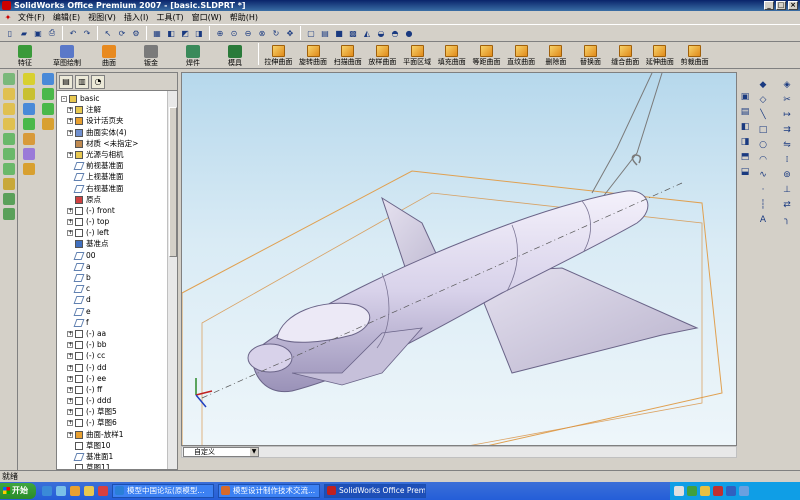 Image resolution: width=800 pixels, height=500 pixels. I want to click on feature-tree-item: + (-) left, so click(117, 232).